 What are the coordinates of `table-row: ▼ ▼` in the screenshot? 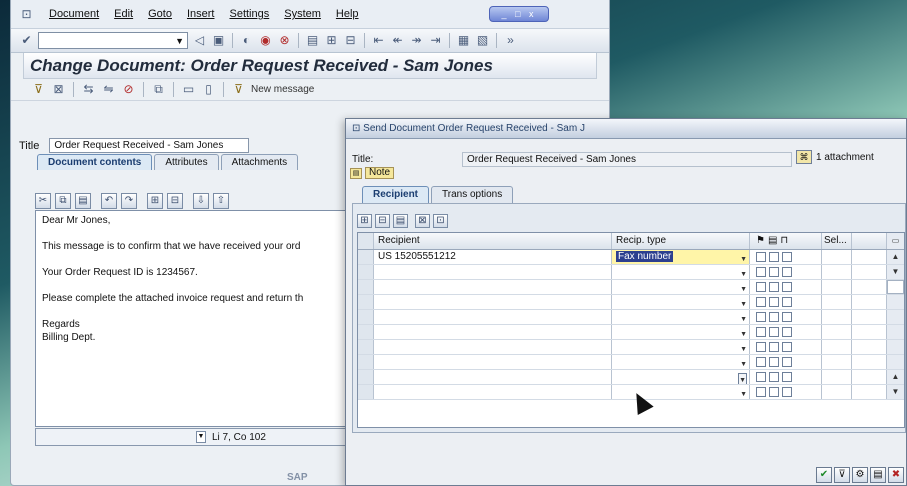 It's located at (631, 272).